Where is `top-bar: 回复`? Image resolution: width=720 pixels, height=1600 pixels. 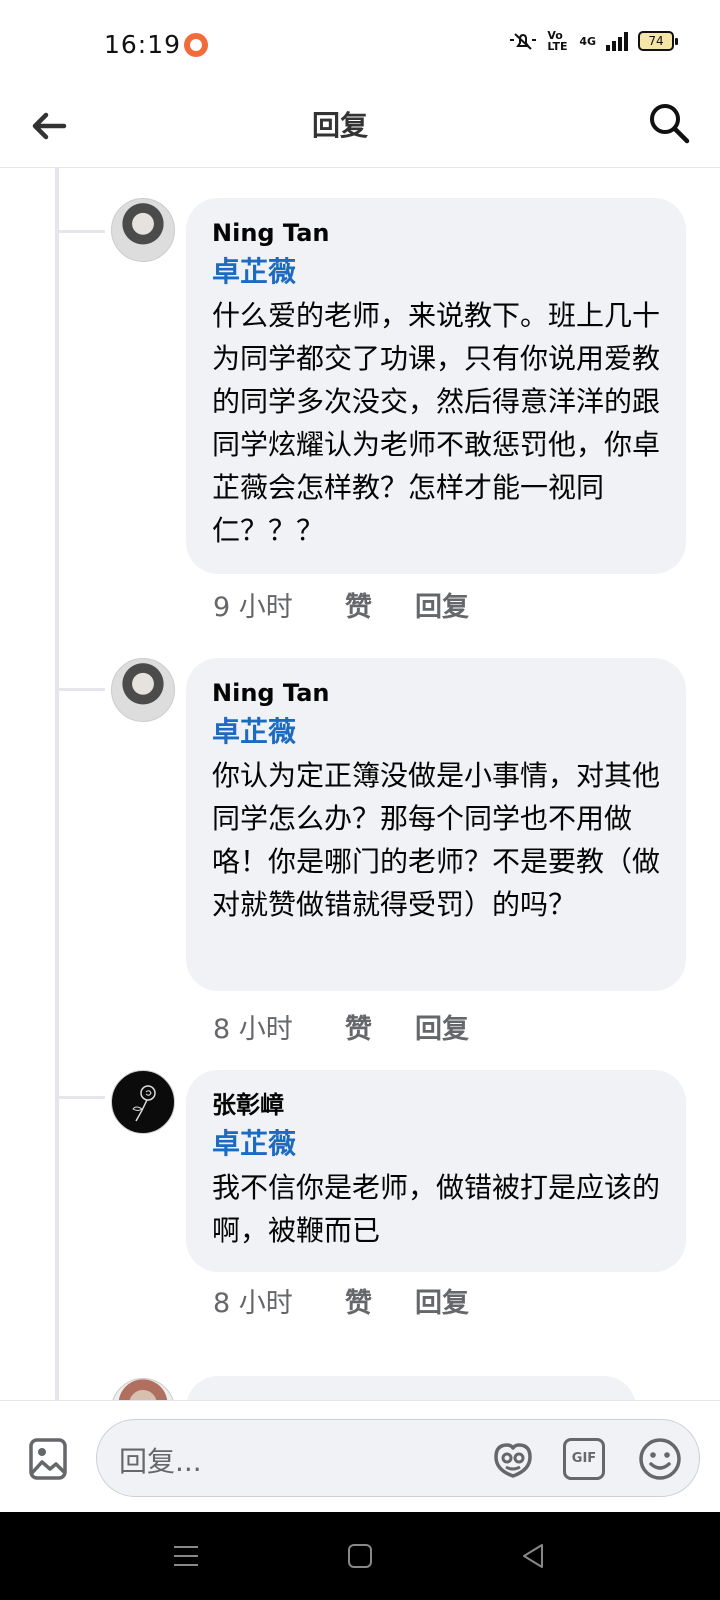 top-bar: 回复 is located at coordinates (360, 127).